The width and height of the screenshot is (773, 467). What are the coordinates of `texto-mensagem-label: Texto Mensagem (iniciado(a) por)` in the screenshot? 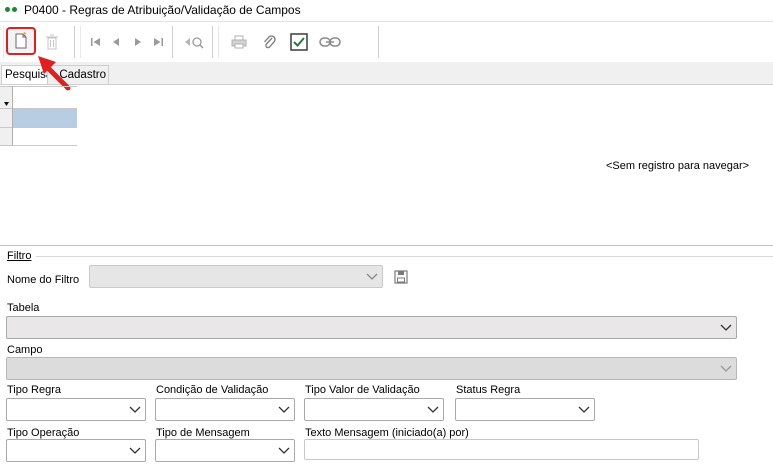 It's located at (387, 433).